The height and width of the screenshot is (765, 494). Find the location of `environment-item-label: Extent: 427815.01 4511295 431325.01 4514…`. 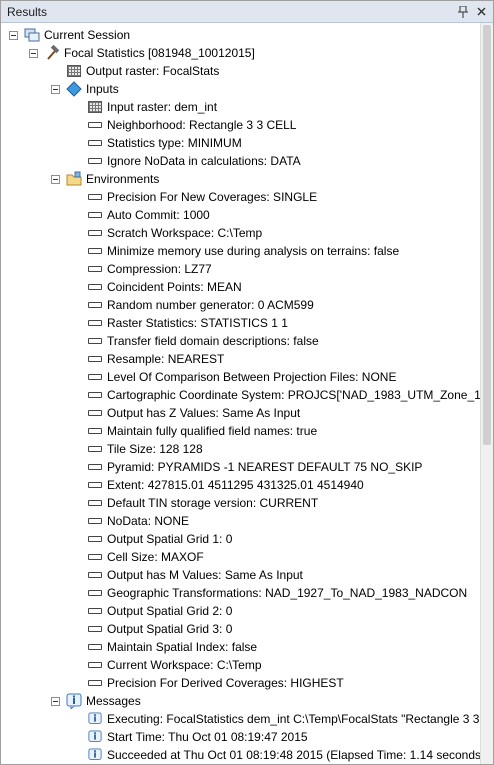

environment-item-label: Extent: 427815.01 4511295 431325.01 4514… is located at coordinates (235, 485).